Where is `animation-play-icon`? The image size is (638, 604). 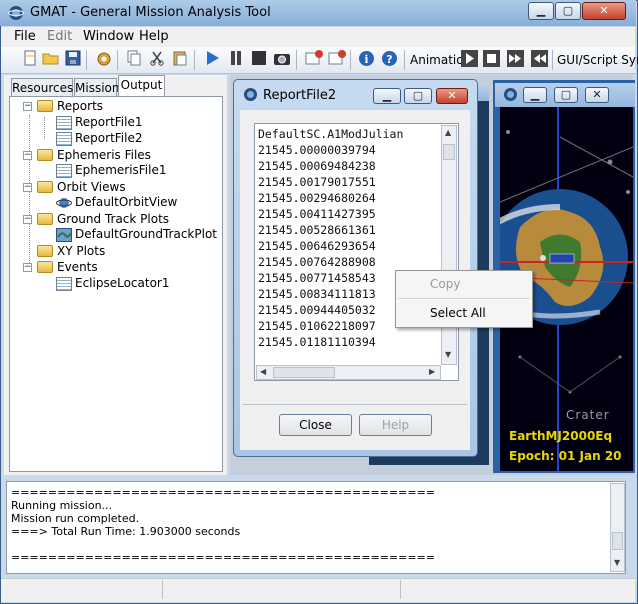 animation-play-icon is located at coordinates (469, 59).